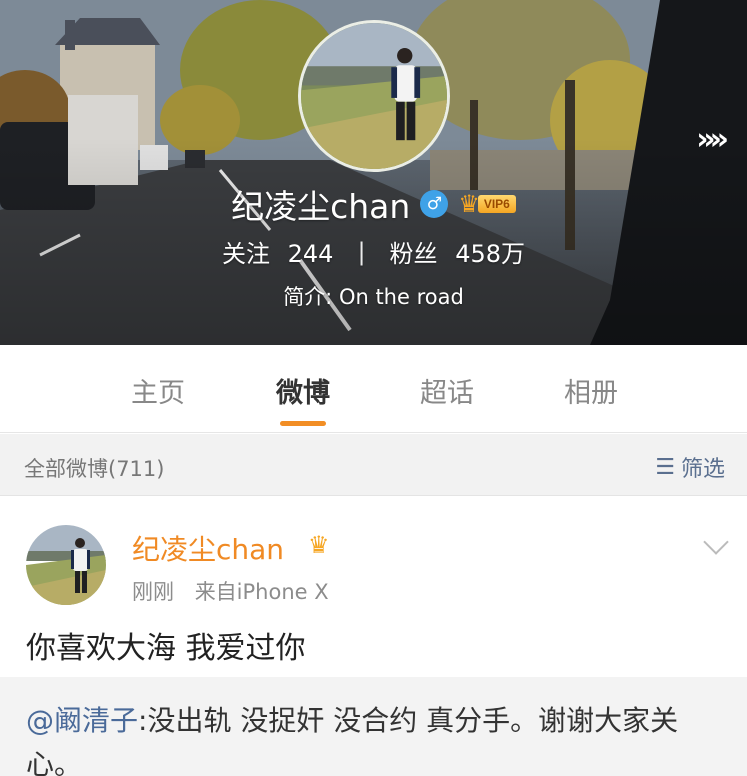 This screenshot has height=776, width=747. I want to click on crown-icon: ♛, so click(469, 204).